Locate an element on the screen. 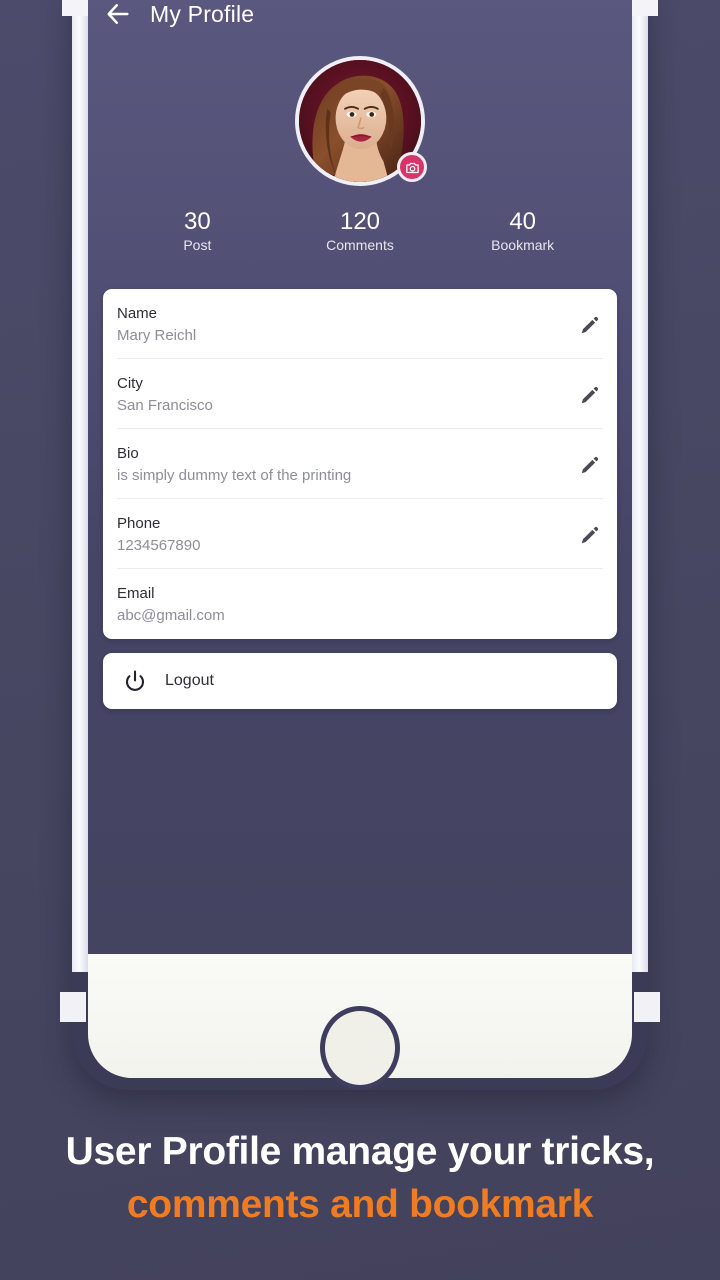  home-button is located at coordinates (360, 1048).